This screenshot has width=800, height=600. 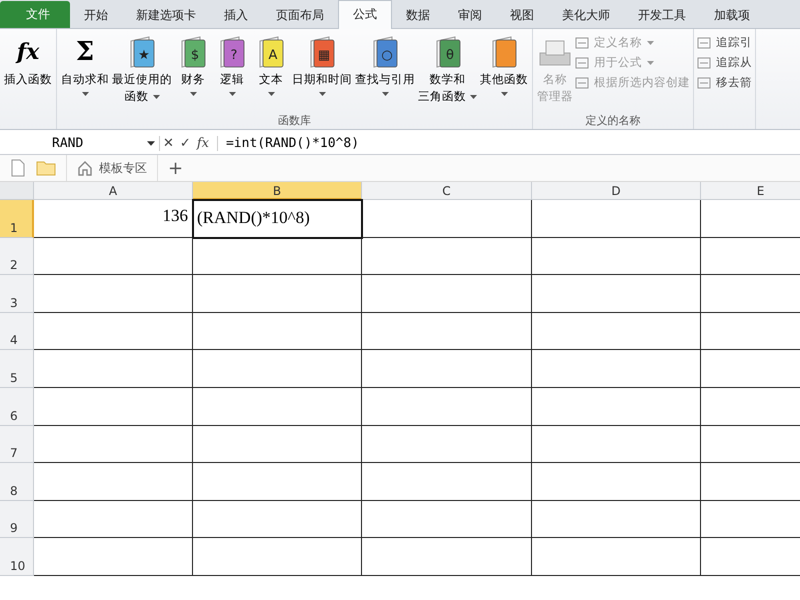 I want to click on ribbon-tab: 公式, so click(x=365, y=14).